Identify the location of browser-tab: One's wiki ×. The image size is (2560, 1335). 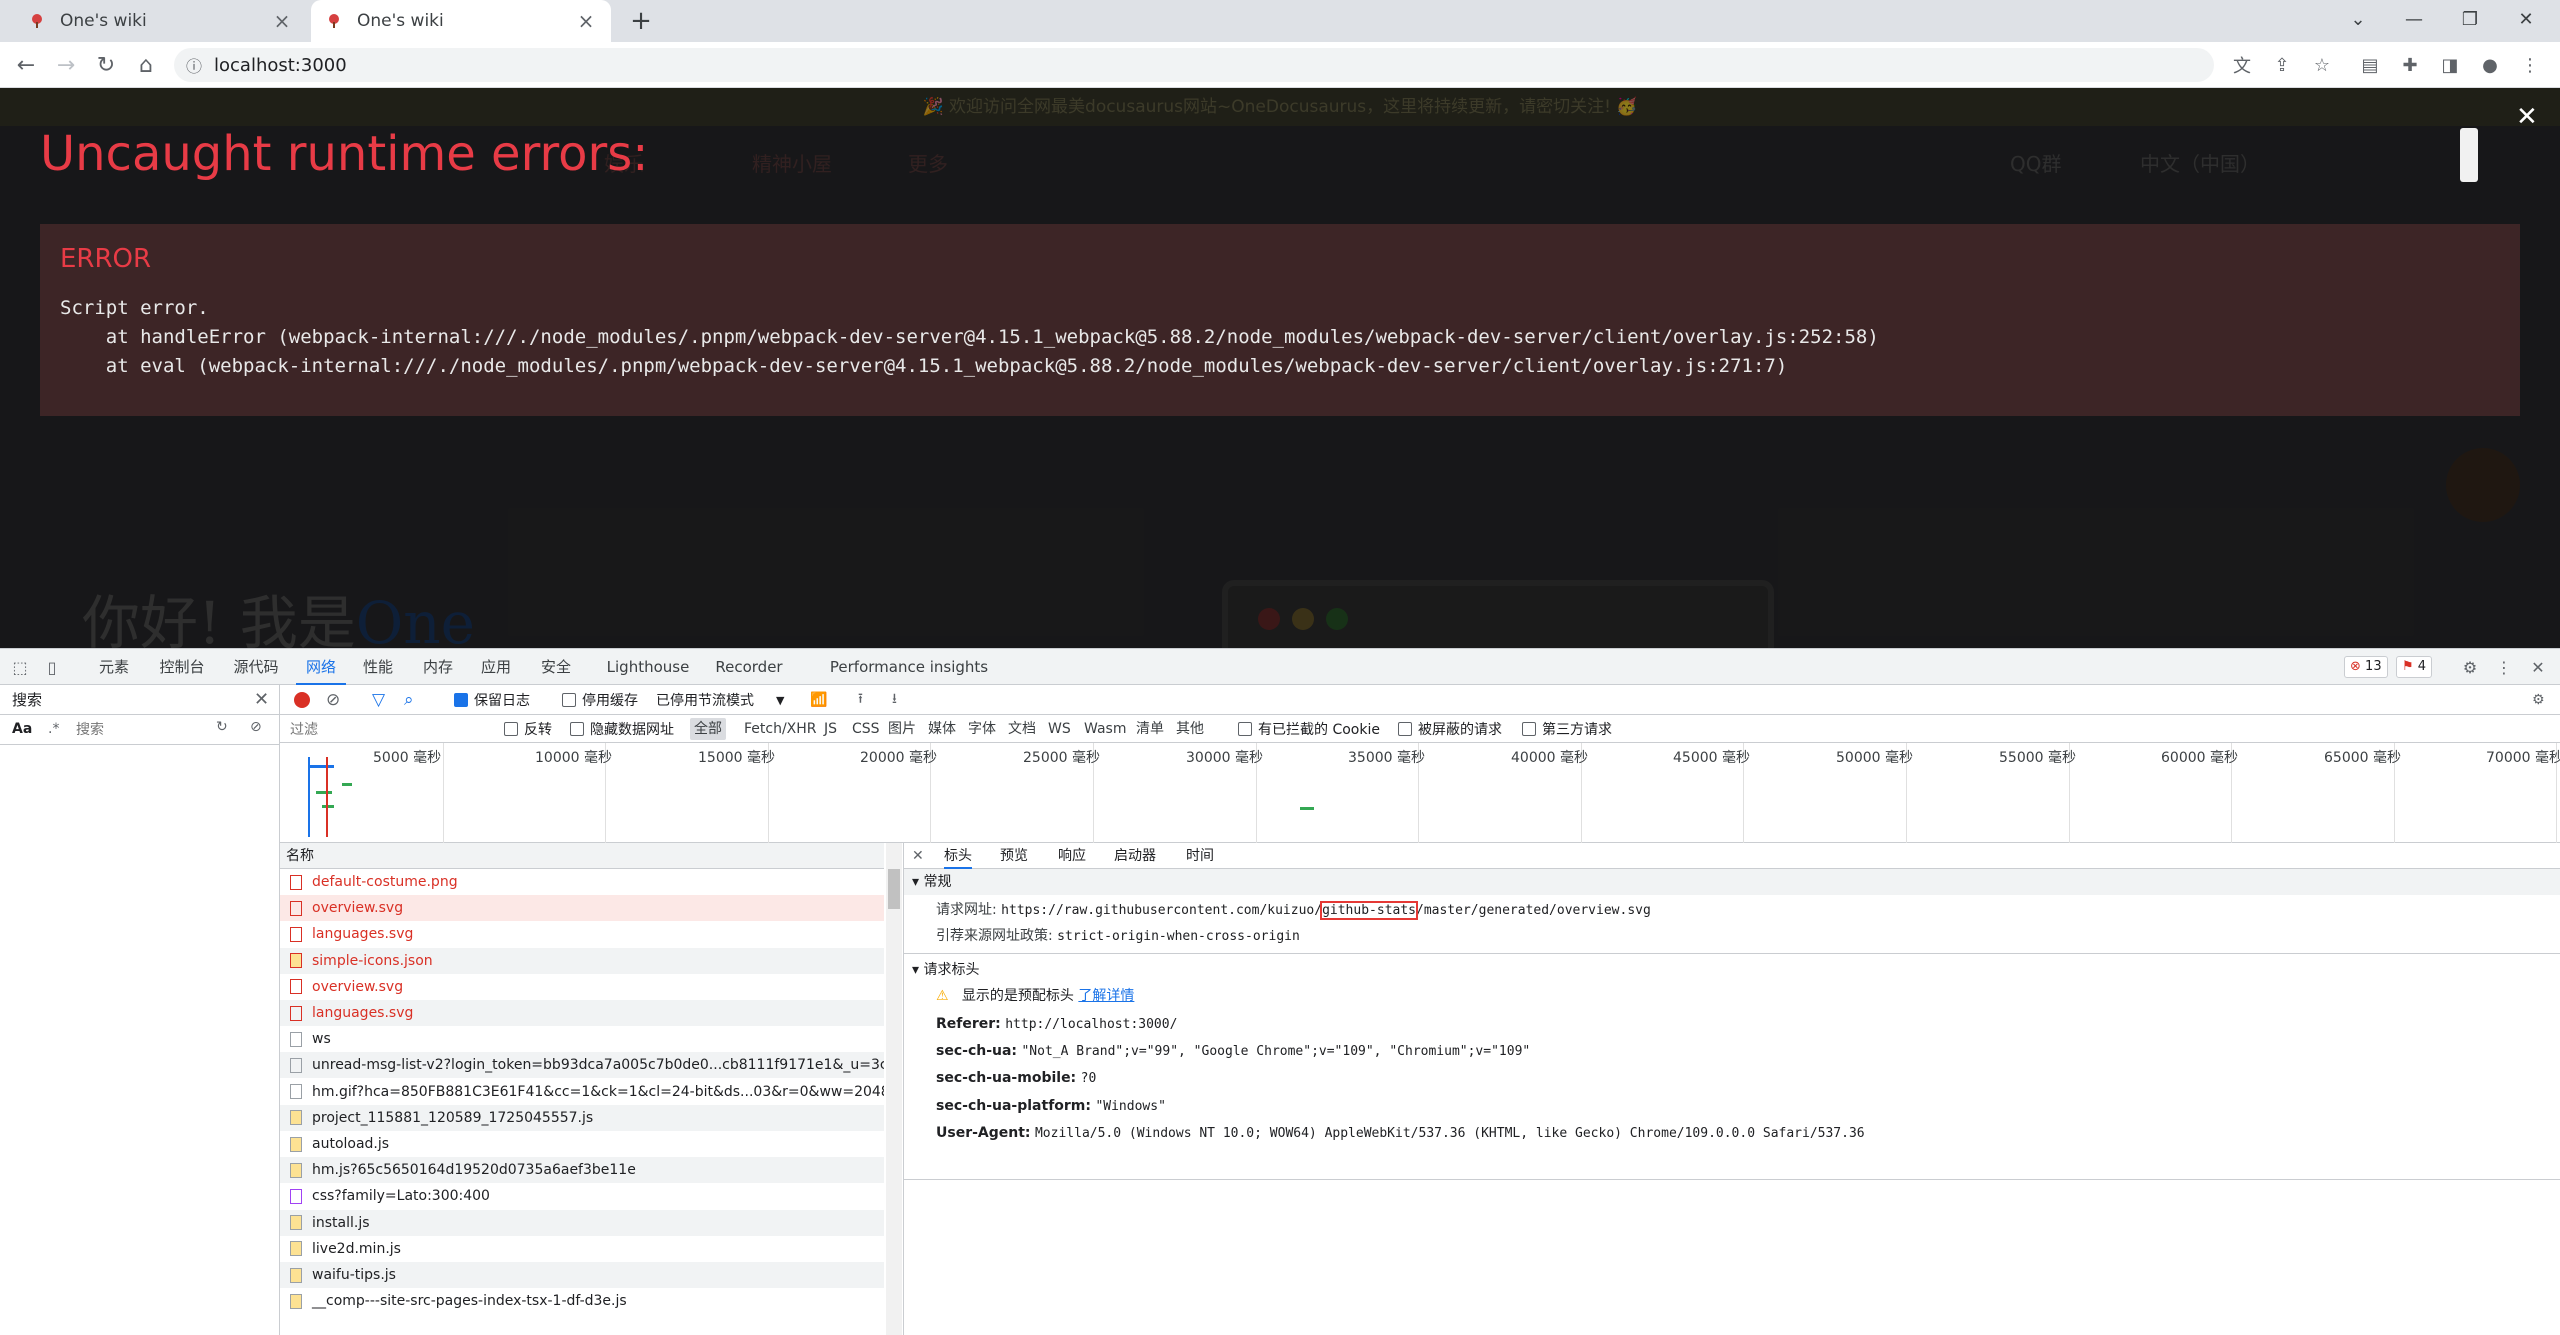
(160, 21).